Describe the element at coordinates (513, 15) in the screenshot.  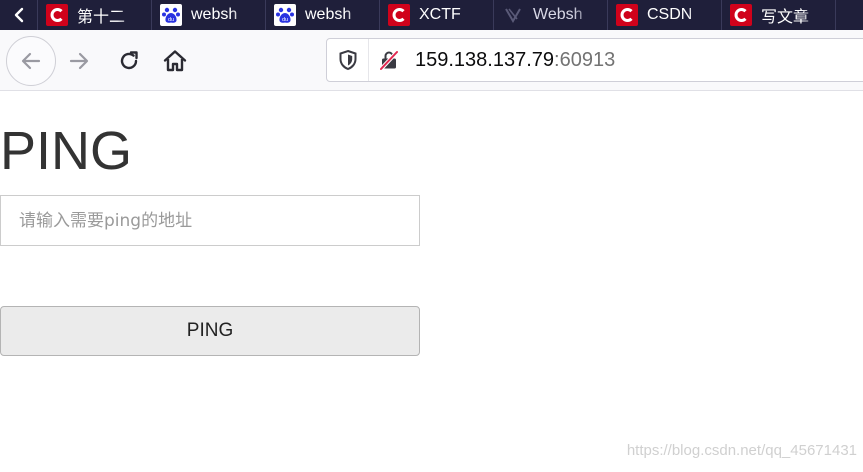
I see `generic-page-icon` at that location.